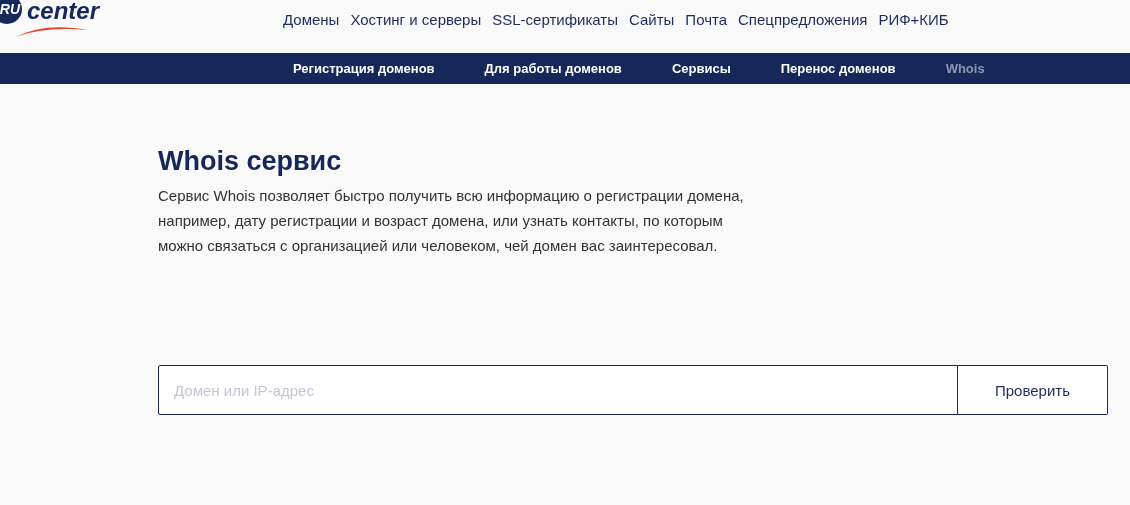  Describe the element at coordinates (364, 68) in the screenshot. I see `subnav-tab: Регистрация доменов` at that location.